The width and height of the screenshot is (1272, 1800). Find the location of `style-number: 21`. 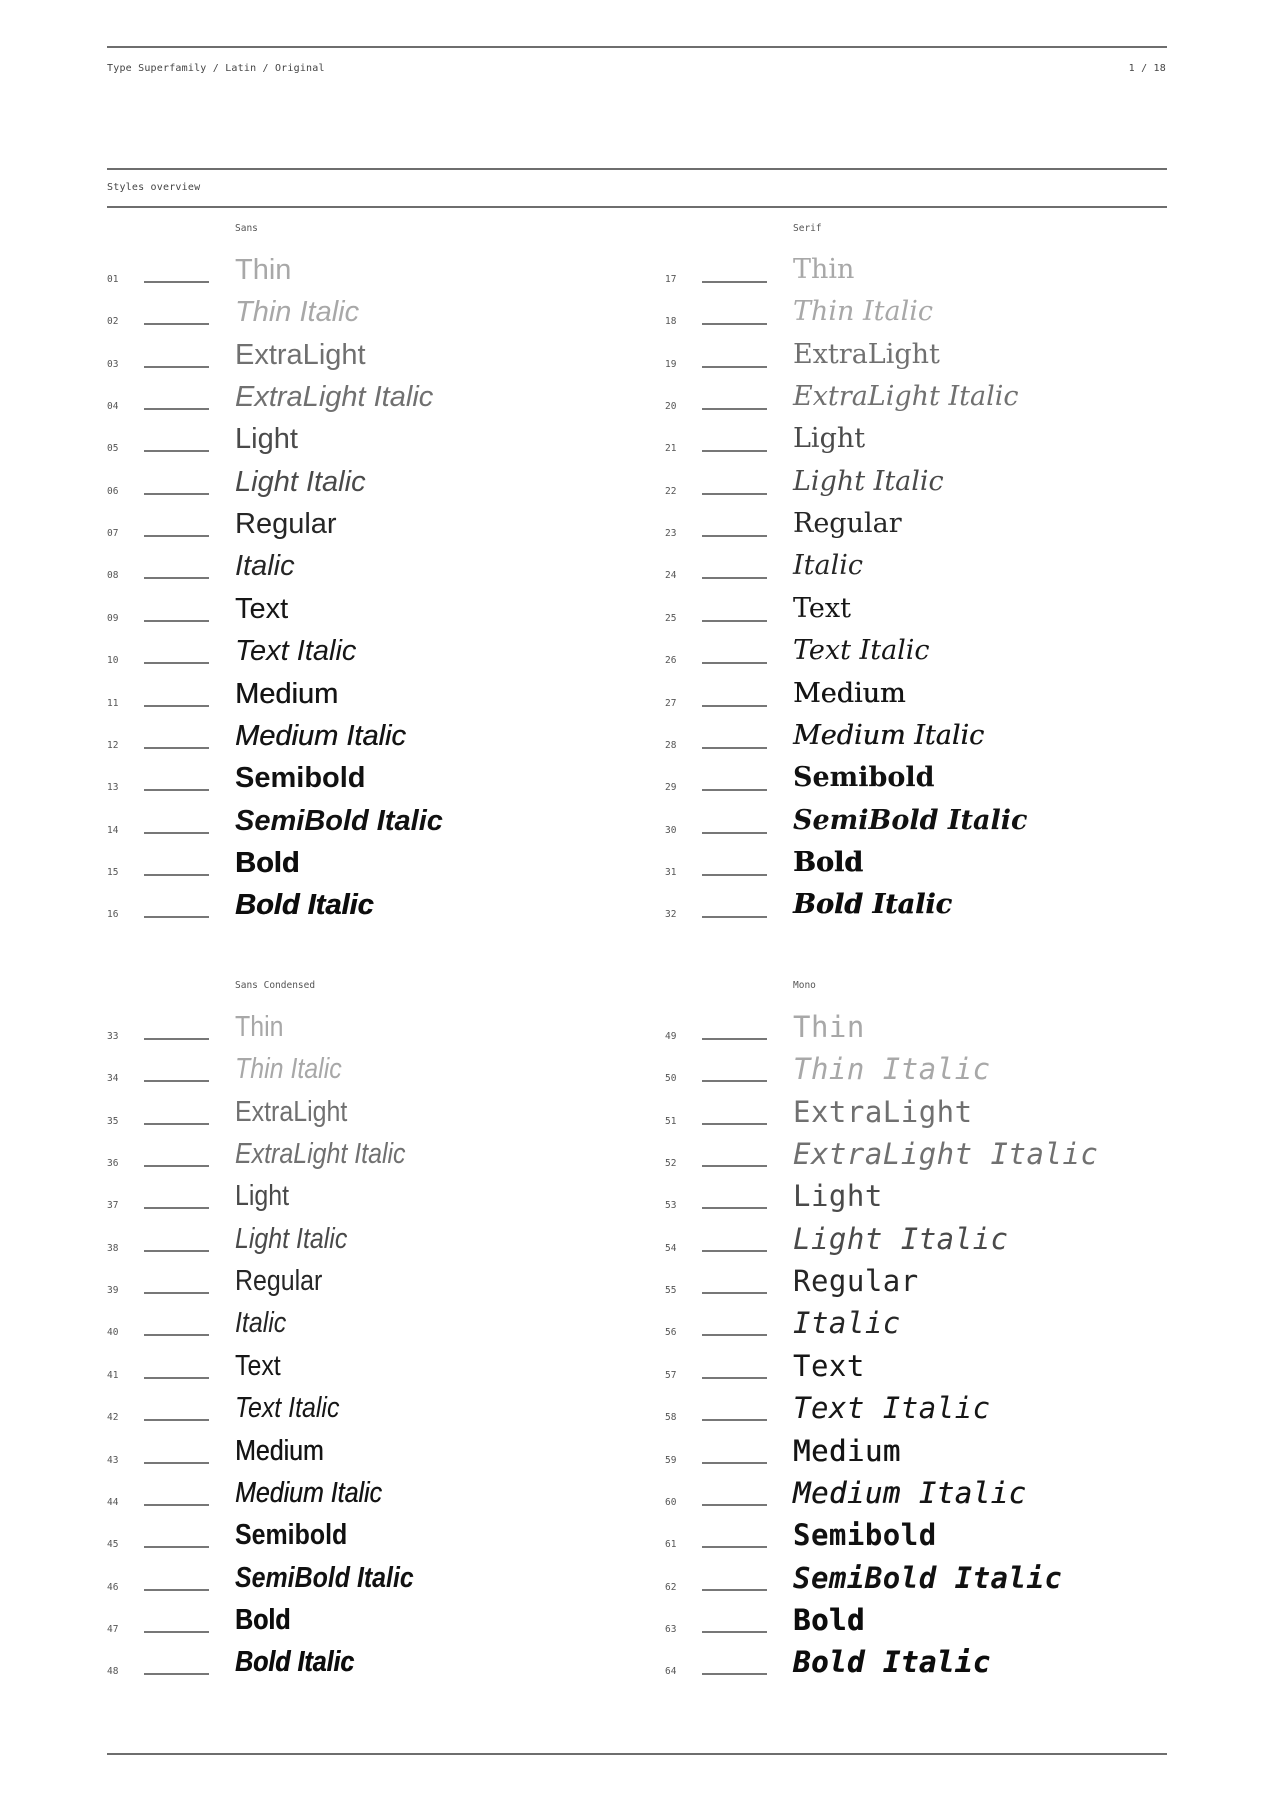

style-number: 21 is located at coordinates (671, 449).